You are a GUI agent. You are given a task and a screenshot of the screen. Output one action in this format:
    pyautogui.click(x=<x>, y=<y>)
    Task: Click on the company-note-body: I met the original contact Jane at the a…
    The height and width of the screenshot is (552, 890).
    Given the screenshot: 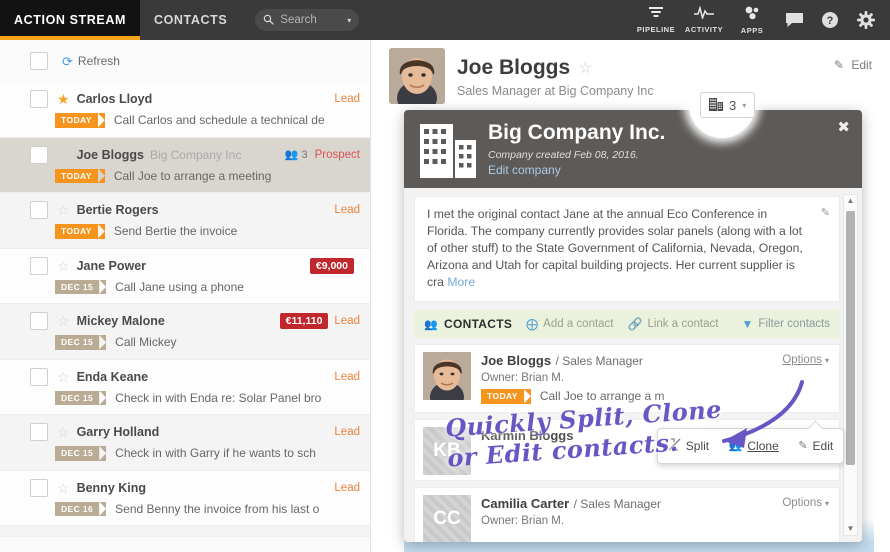 What is the action you would take?
    pyautogui.click(x=615, y=248)
    